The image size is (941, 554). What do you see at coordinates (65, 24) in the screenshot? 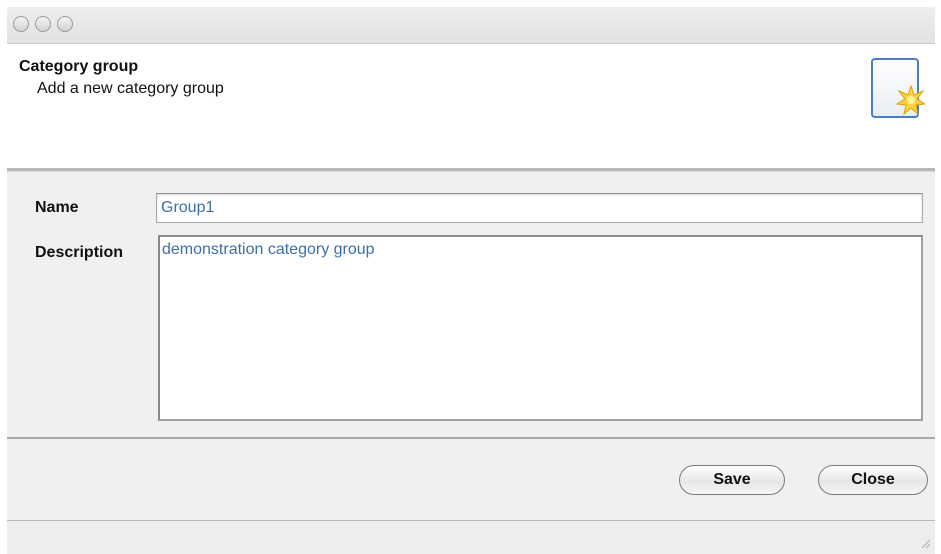
I see `zoom-window-button` at bounding box center [65, 24].